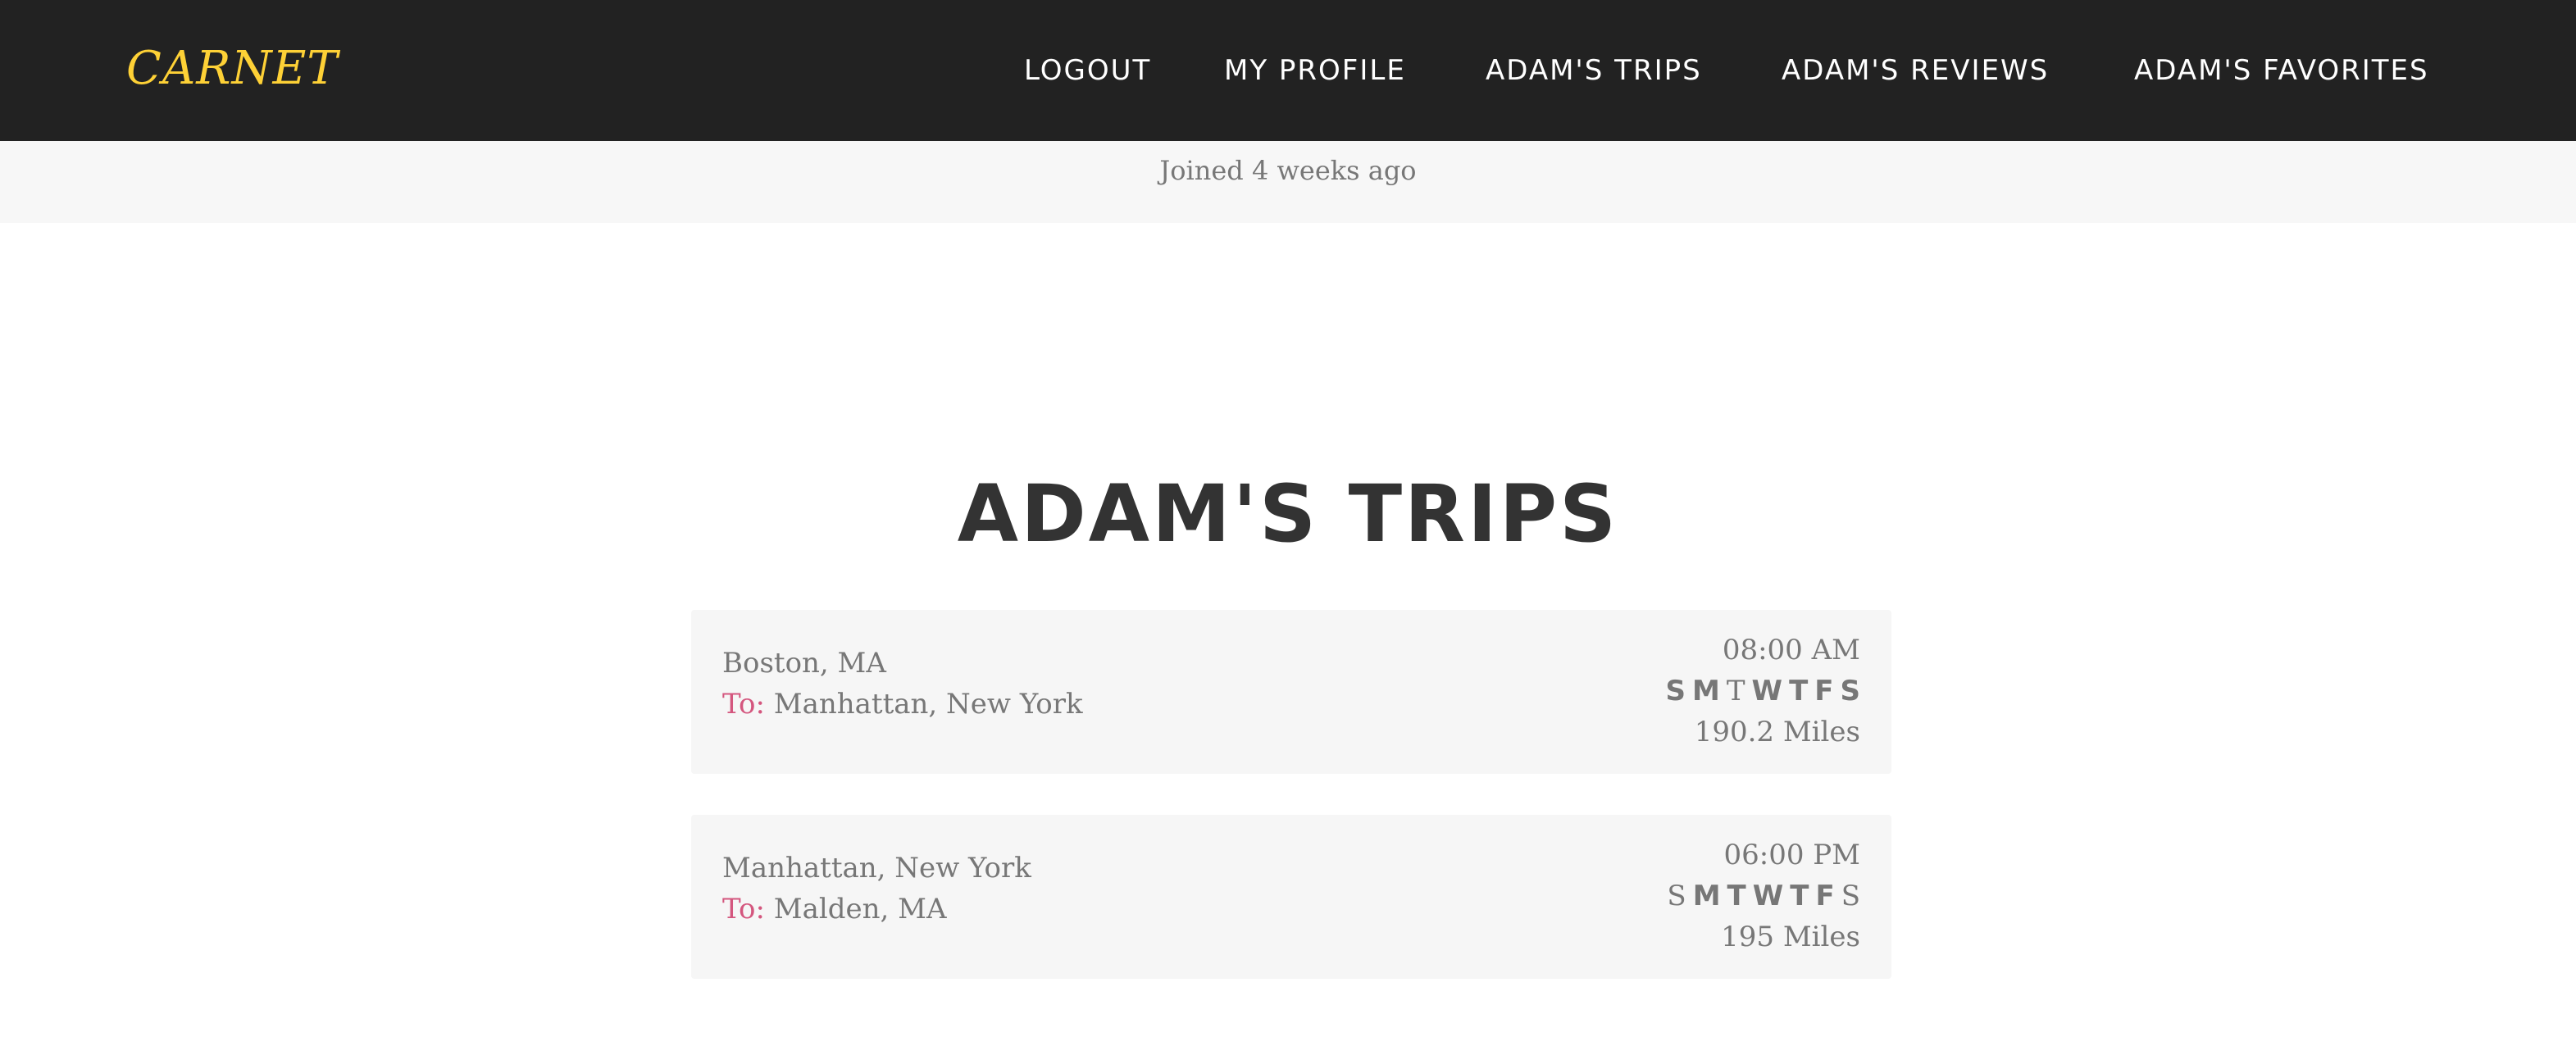 The height and width of the screenshot is (1046, 2576). Describe the element at coordinates (860, 909) in the screenshot. I see `trip-to: Malden, MA` at that location.